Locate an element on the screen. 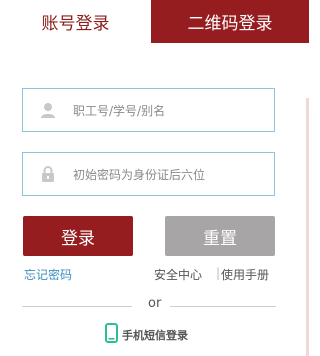  lock-icon is located at coordinates (48, 174).